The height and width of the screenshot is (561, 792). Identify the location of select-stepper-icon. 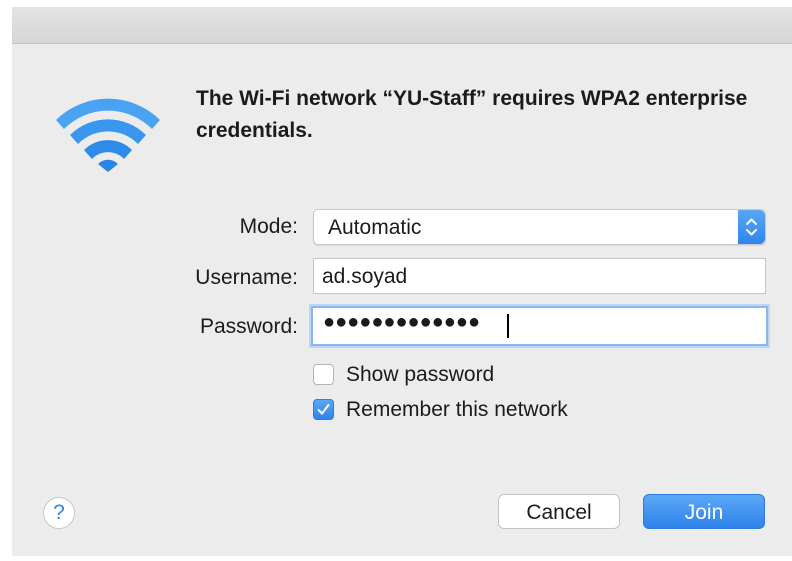
(751, 227).